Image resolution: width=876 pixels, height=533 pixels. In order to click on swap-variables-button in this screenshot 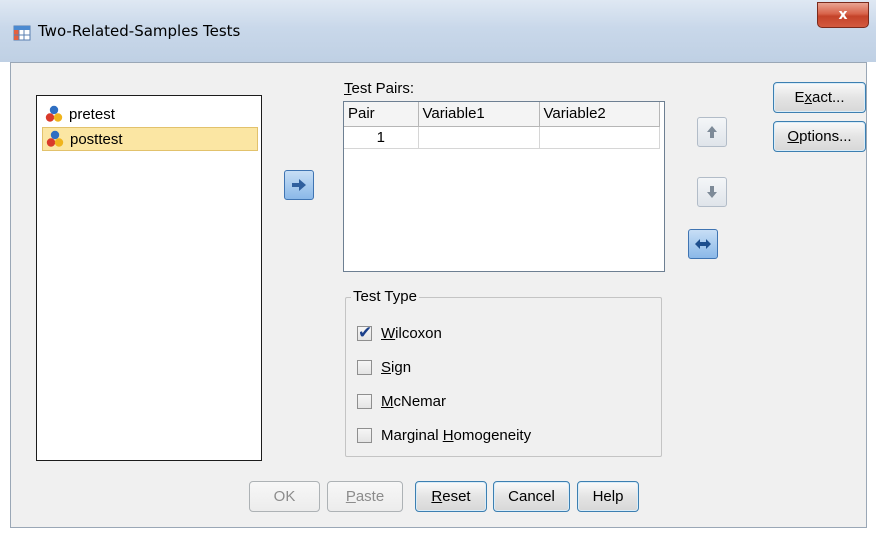, I will do `click(703, 244)`.